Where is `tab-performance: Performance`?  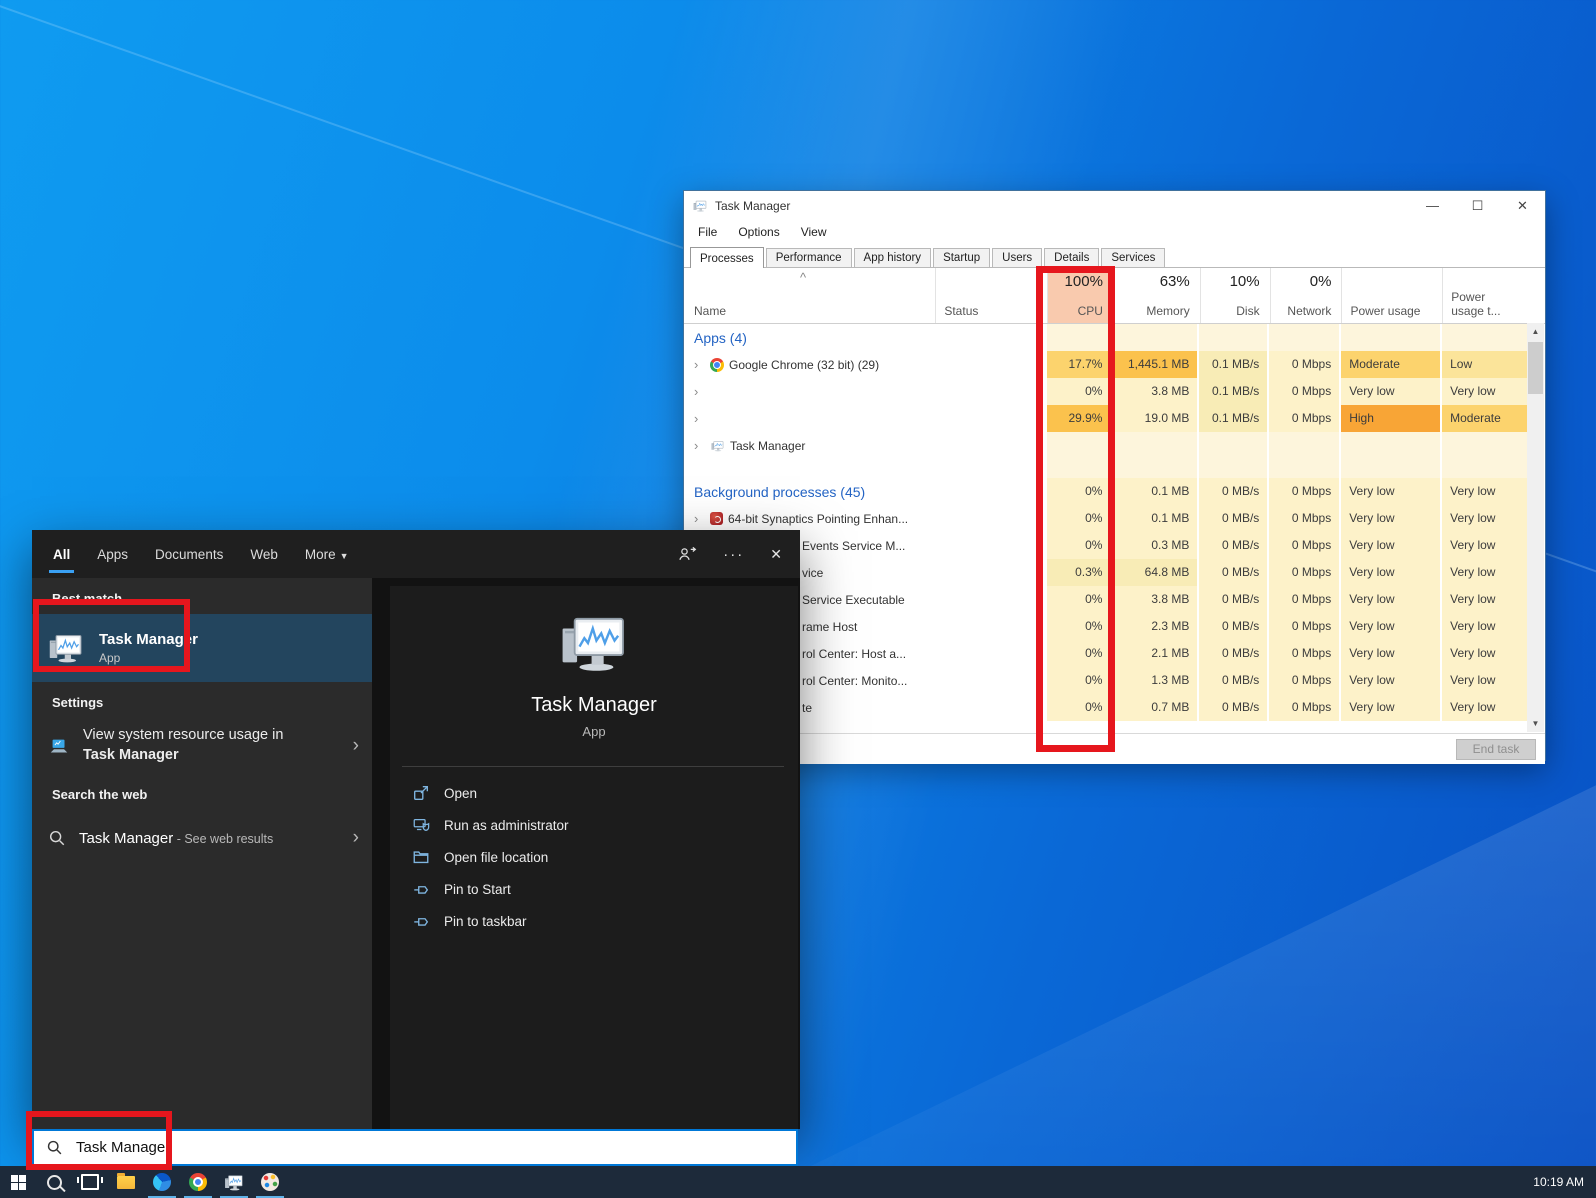 tab-performance: Performance is located at coordinates (808, 257).